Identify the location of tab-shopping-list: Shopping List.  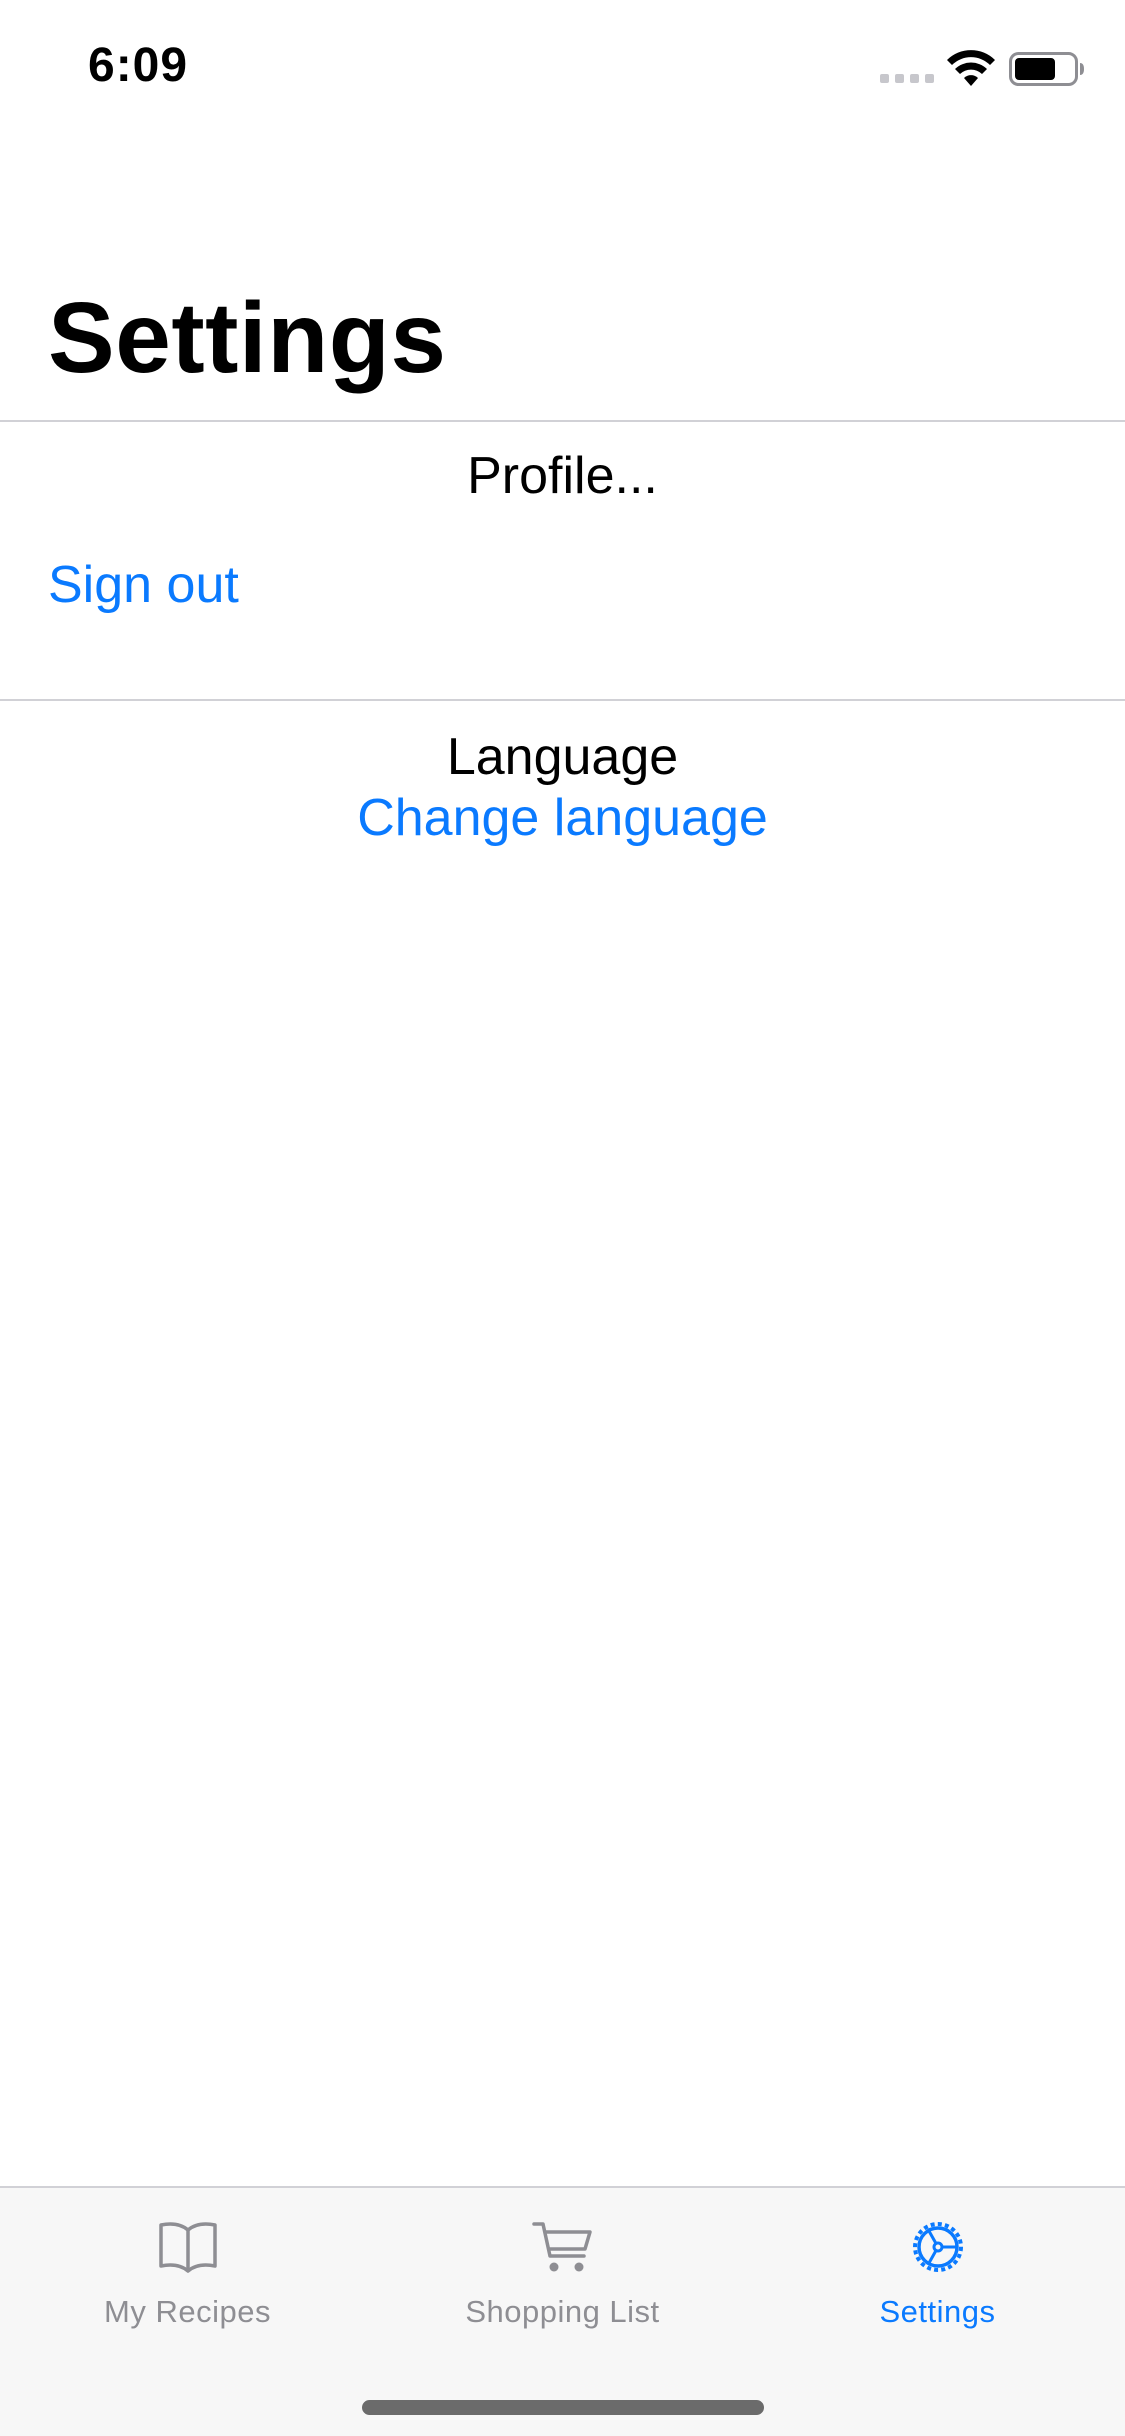
(562, 2273).